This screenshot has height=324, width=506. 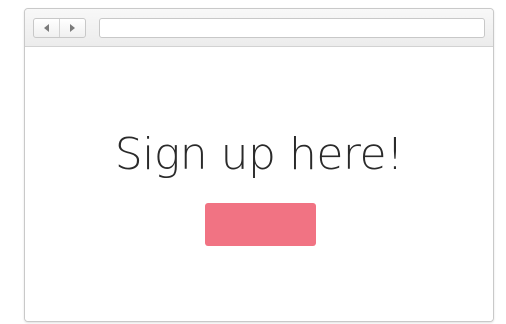 What do you see at coordinates (260, 224) in the screenshot?
I see `signup-button` at bounding box center [260, 224].